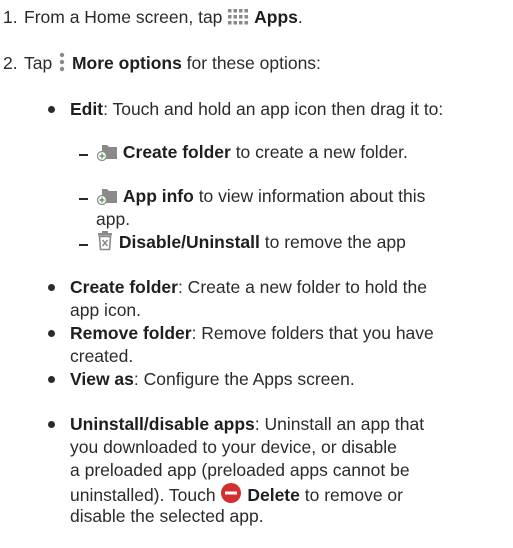 This screenshot has height=548, width=513. What do you see at coordinates (126, 17) in the screenshot?
I see `step-text: From a Home screen, tap` at bounding box center [126, 17].